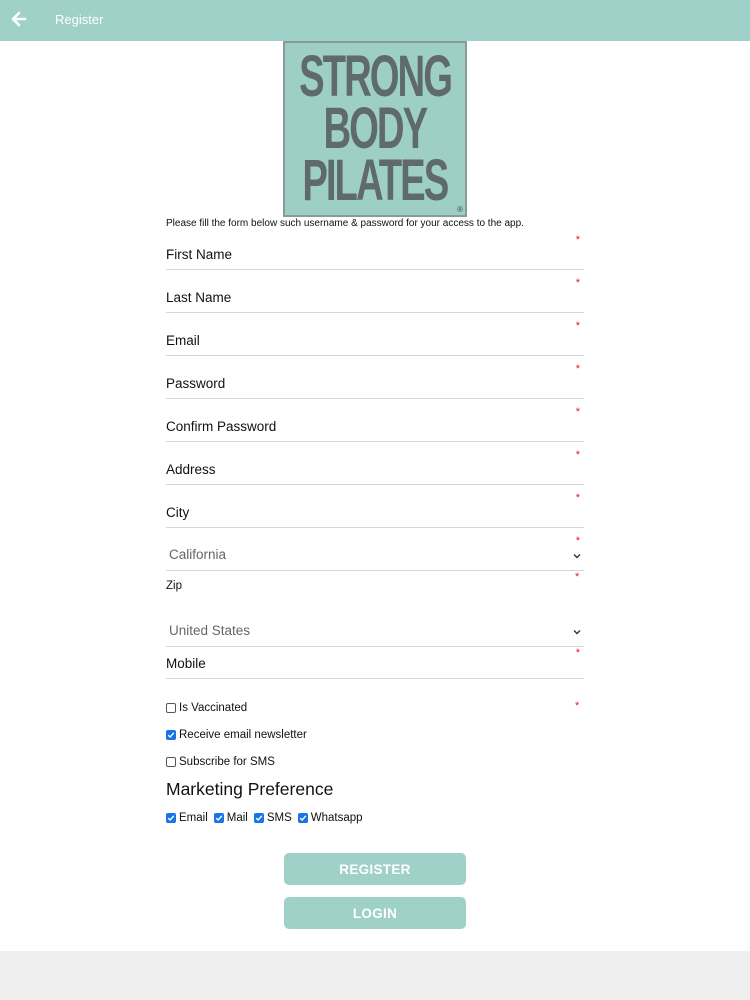 Image resolution: width=750 pixels, height=1000 pixels. I want to click on last-name-field: *, so click(375, 295).